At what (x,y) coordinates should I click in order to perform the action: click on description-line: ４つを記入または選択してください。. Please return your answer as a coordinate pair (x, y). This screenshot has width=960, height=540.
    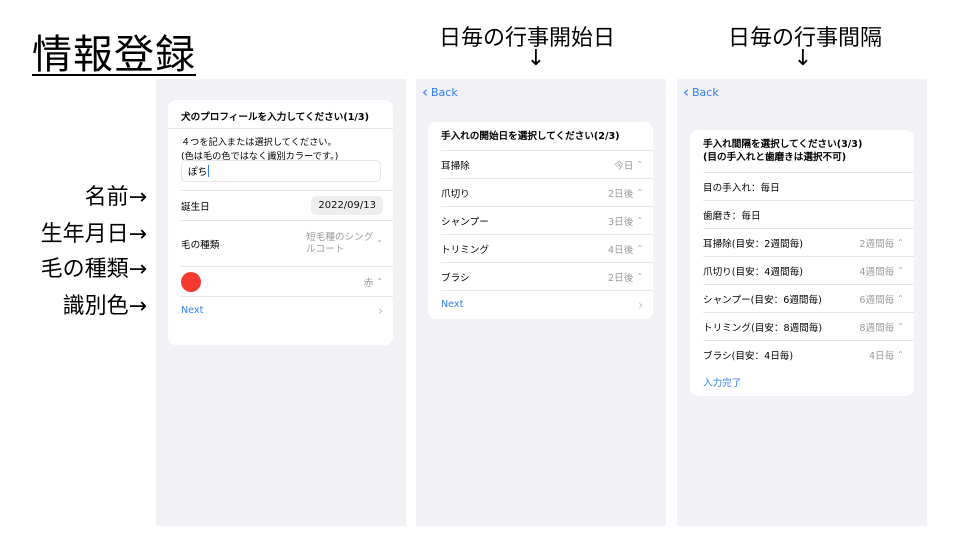
    Looking at the image, I should click on (259, 142).